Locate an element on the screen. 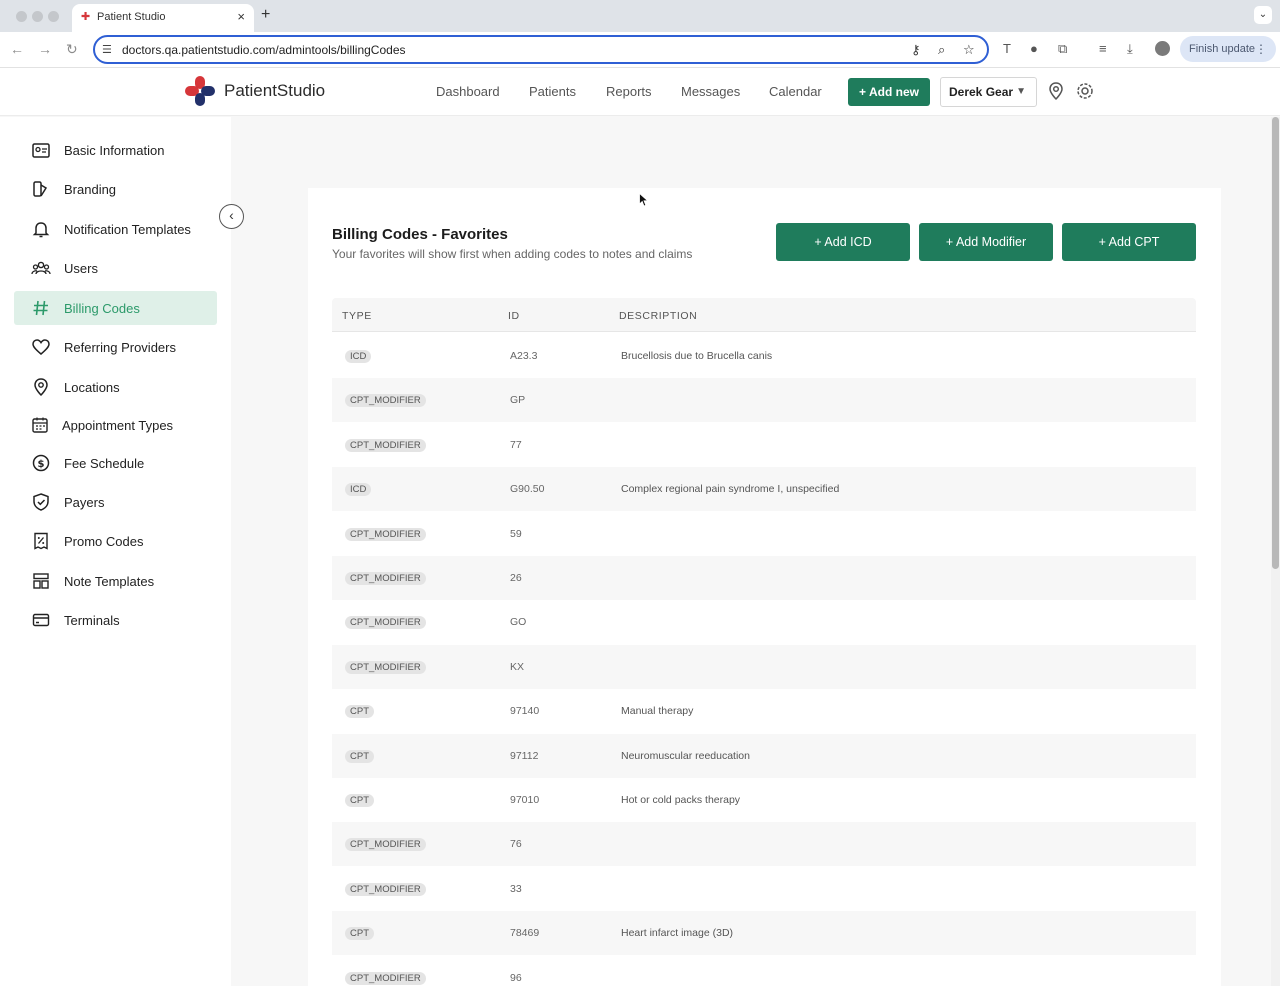 The image size is (1280, 986). table-row: CPT_MODIFIER 77 is located at coordinates (764, 445).